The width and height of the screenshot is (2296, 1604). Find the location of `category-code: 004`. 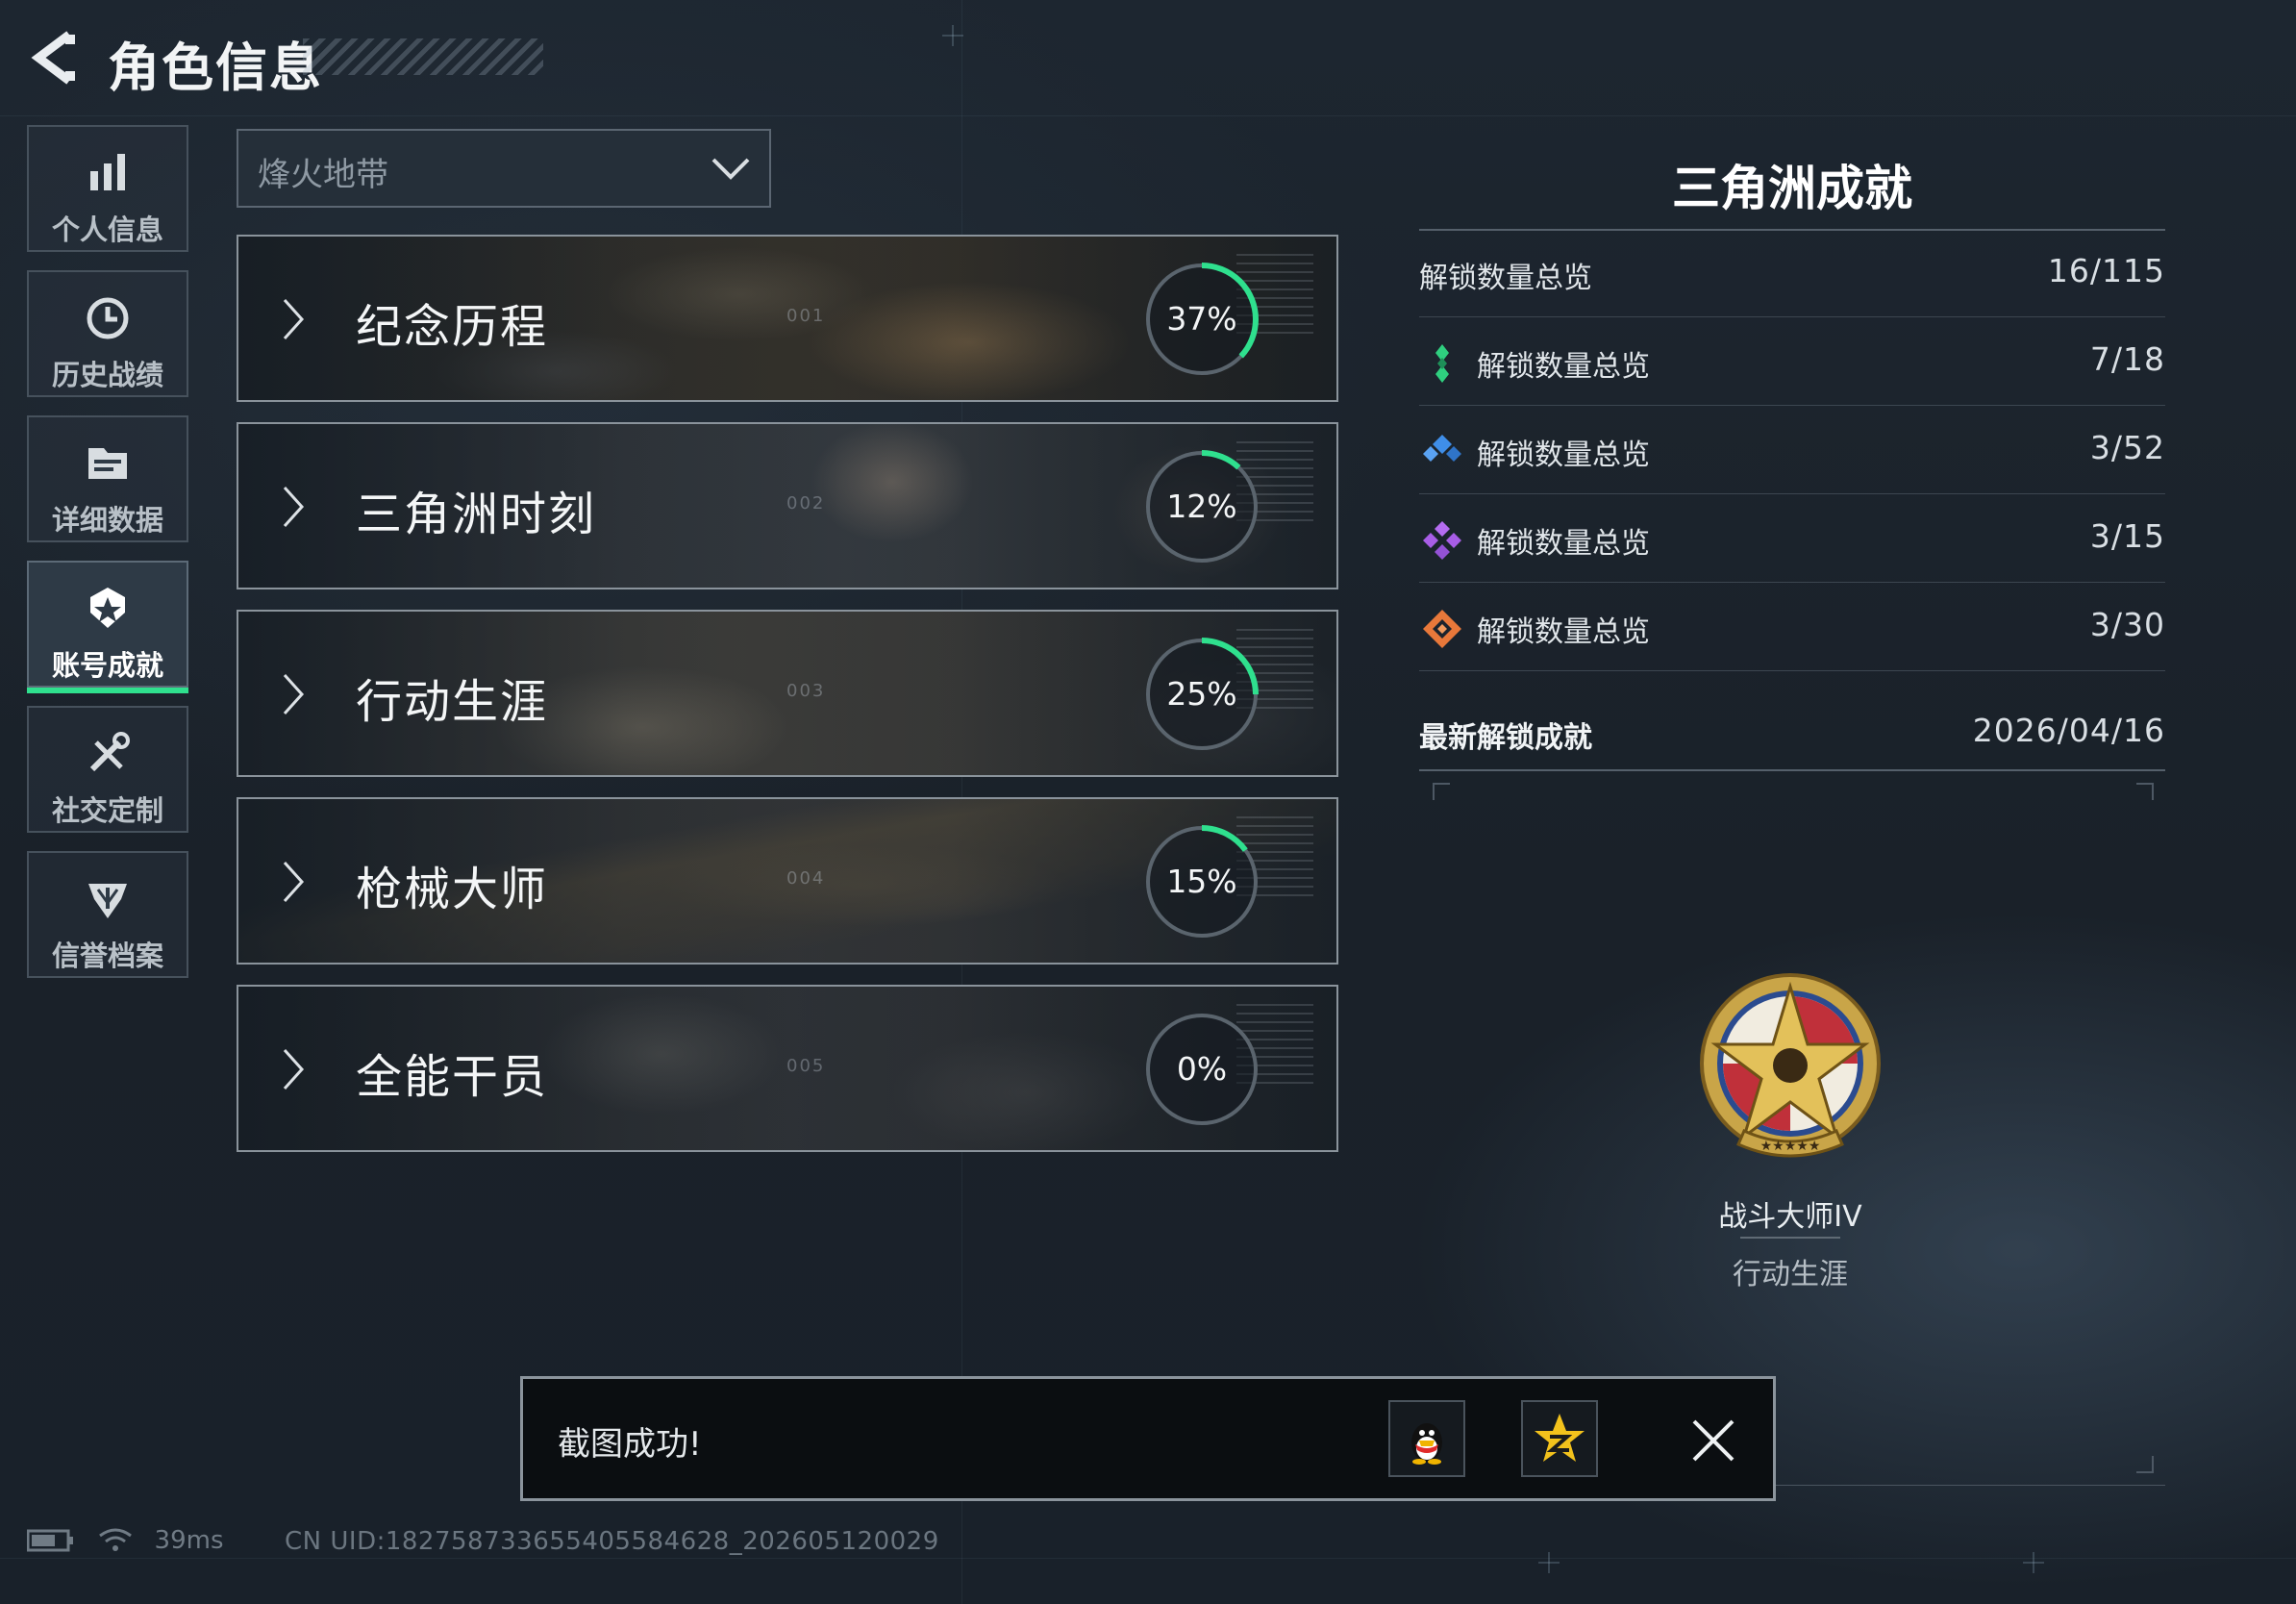

category-code: 004 is located at coordinates (806, 878).